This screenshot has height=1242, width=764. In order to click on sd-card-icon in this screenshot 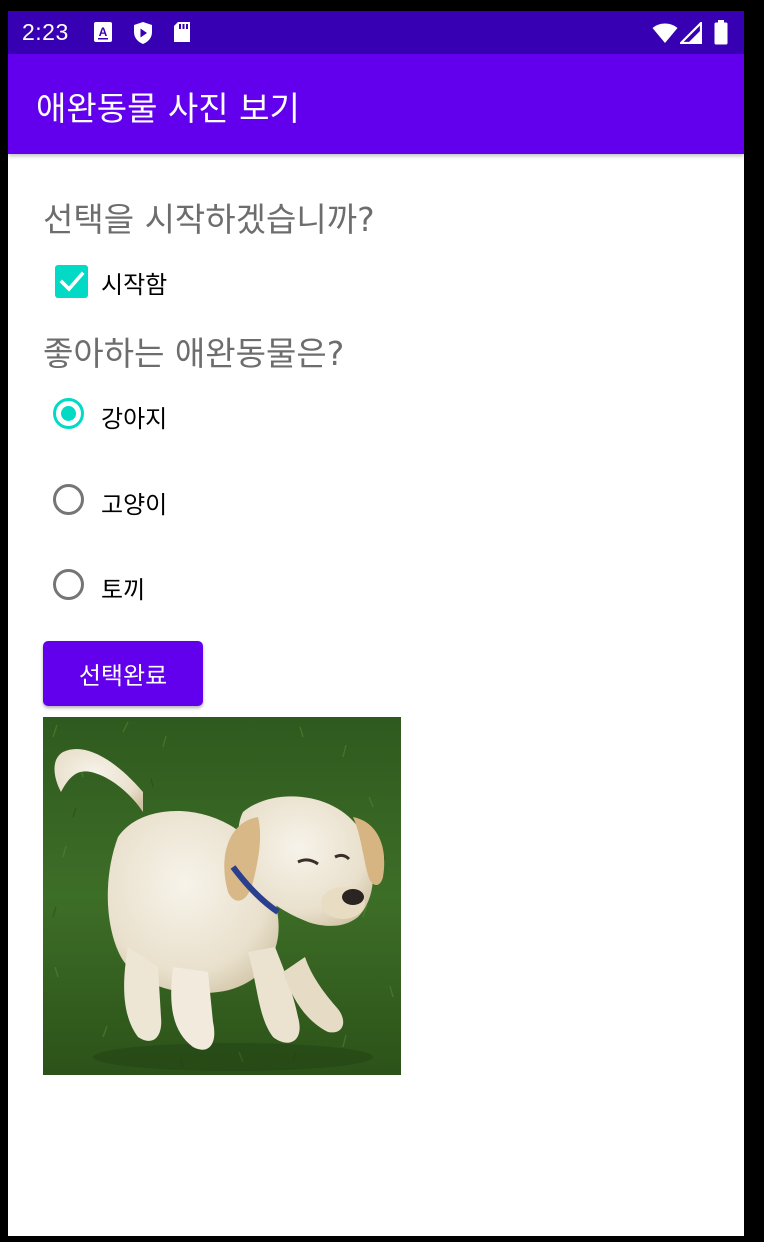, I will do `click(182, 32)`.